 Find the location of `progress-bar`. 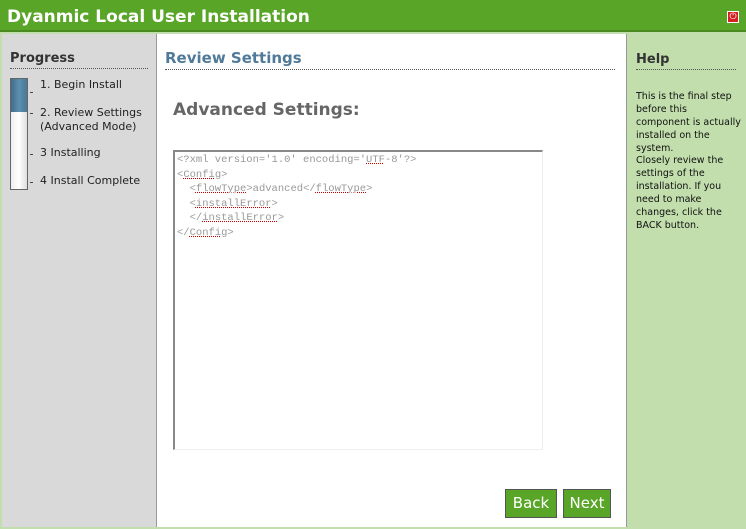

progress-bar is located at coordinates (19, 134).